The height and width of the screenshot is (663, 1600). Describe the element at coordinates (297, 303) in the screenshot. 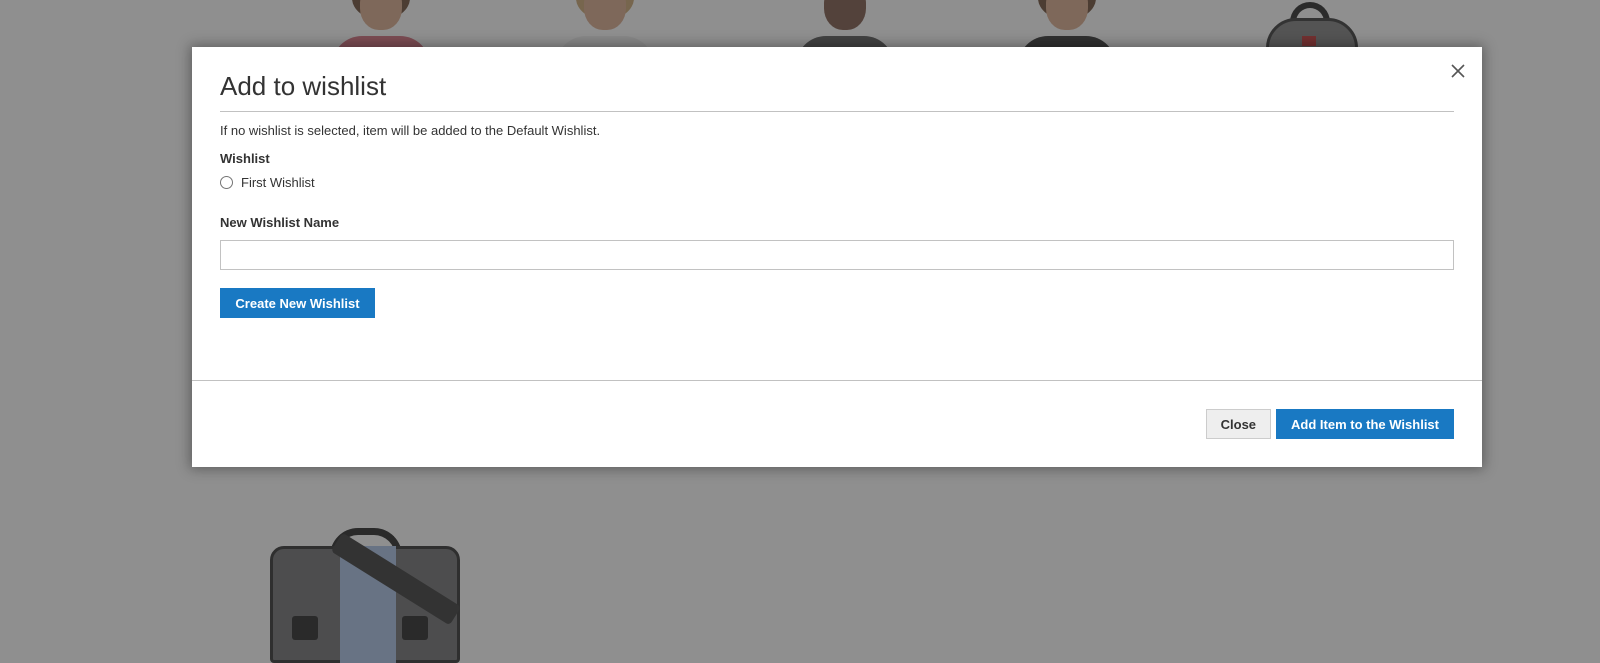

I see `create-new-wishlist-button: Create New Wishlist` at that location.